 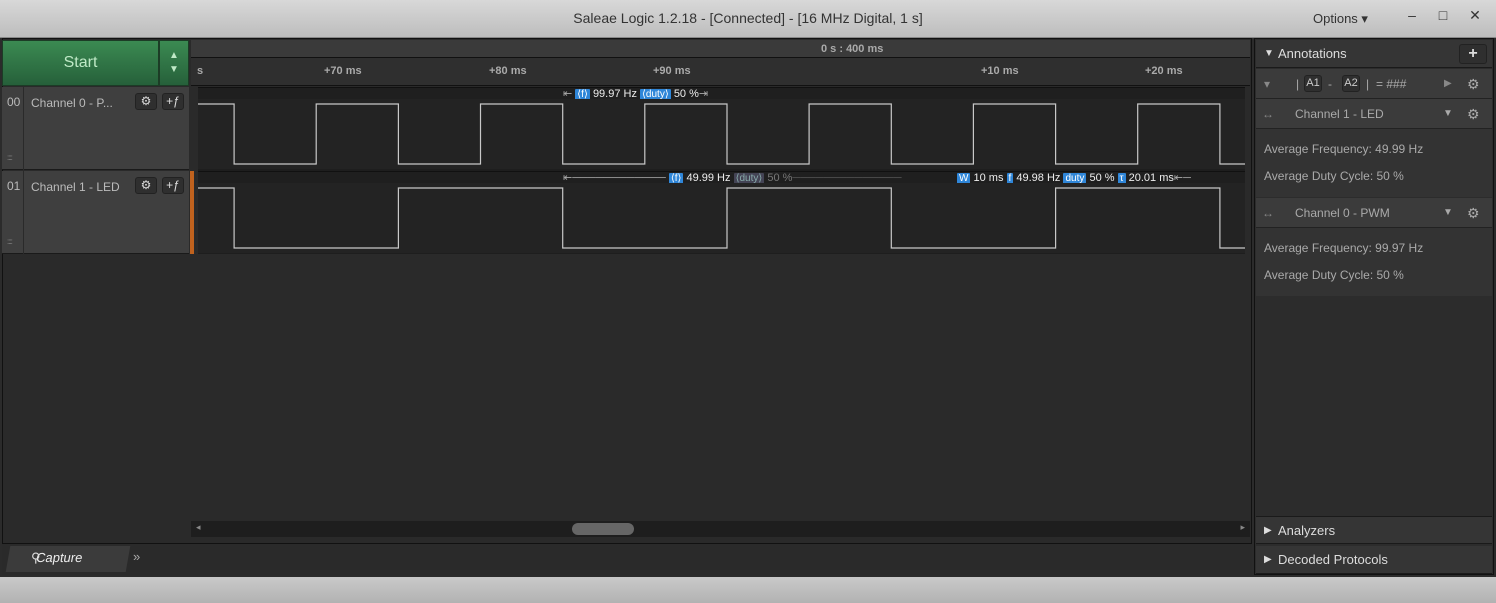 What do you see at coordinates (75, 187) in the screenshot?
I see `channel-name: Channel 1 - LED` at bounding box center [75, 187].